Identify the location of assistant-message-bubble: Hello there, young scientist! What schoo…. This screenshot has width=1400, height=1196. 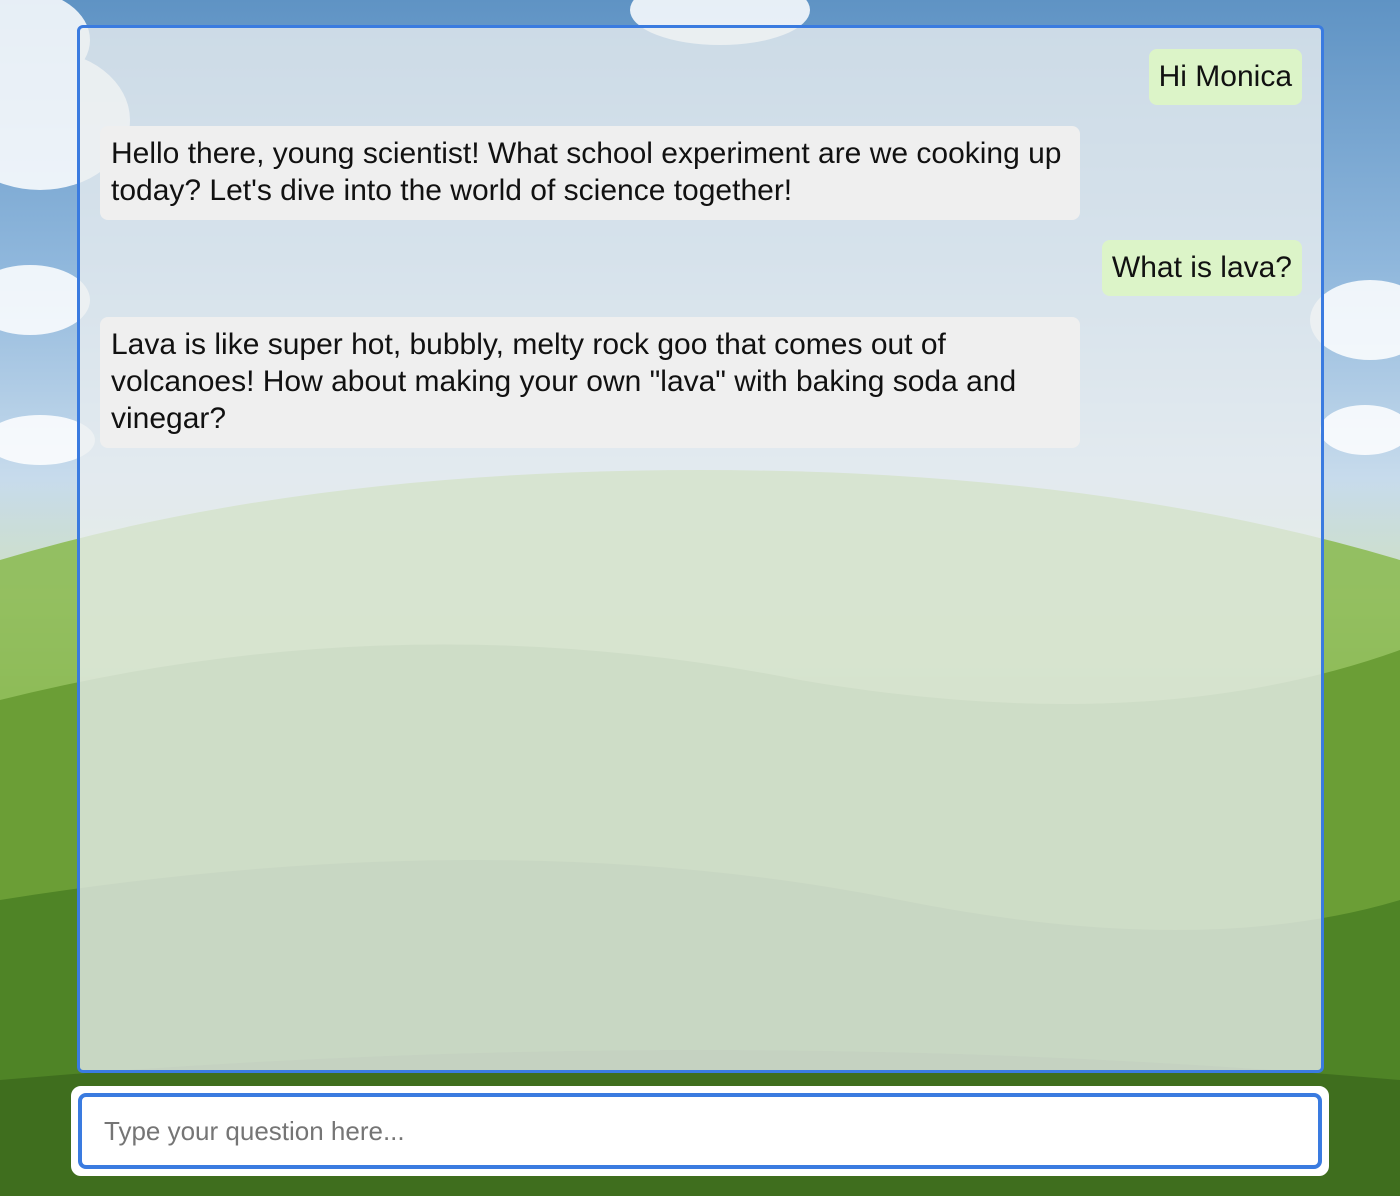
(590, 173).